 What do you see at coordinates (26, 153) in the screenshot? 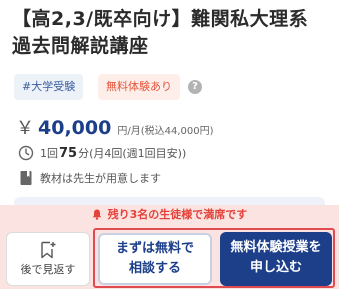
I see `clock-icon` at bounding box center [26, 153].